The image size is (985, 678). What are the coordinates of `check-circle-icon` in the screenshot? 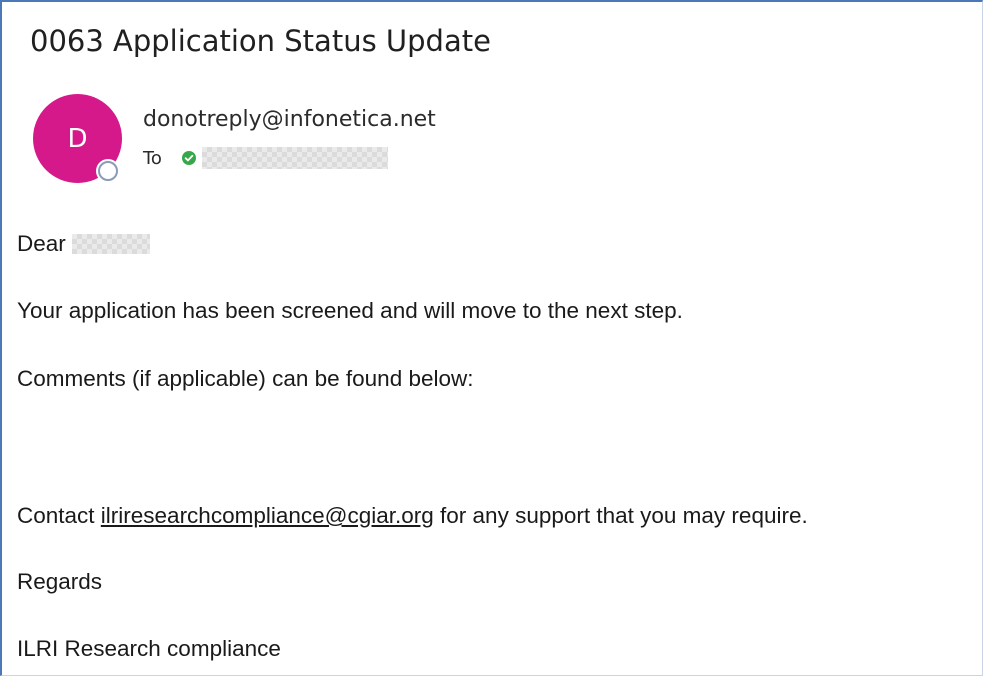 It's located at (188, 158).